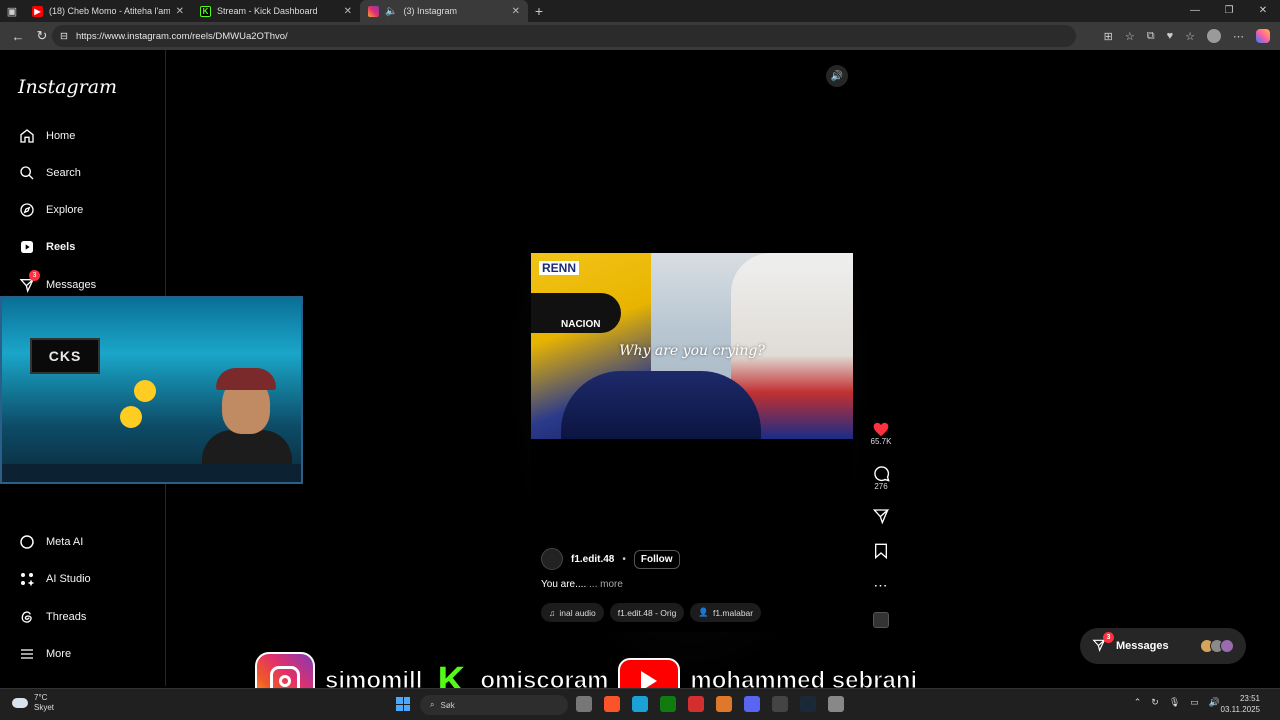 This screenshot has width=1280, height=720. Describe the element at coordinates (403, 704) in the screenshot. I see `start-button` at that location.